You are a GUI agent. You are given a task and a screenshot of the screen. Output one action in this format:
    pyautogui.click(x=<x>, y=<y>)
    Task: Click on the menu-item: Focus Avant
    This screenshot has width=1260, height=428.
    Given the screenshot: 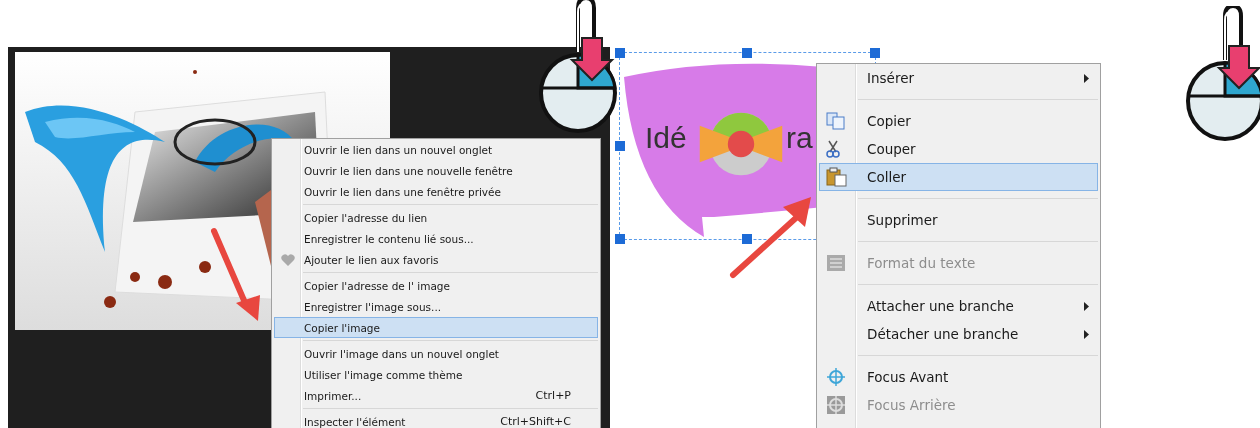 What is the action you would take?
    pyautogui.click(x=958, y=377)
    